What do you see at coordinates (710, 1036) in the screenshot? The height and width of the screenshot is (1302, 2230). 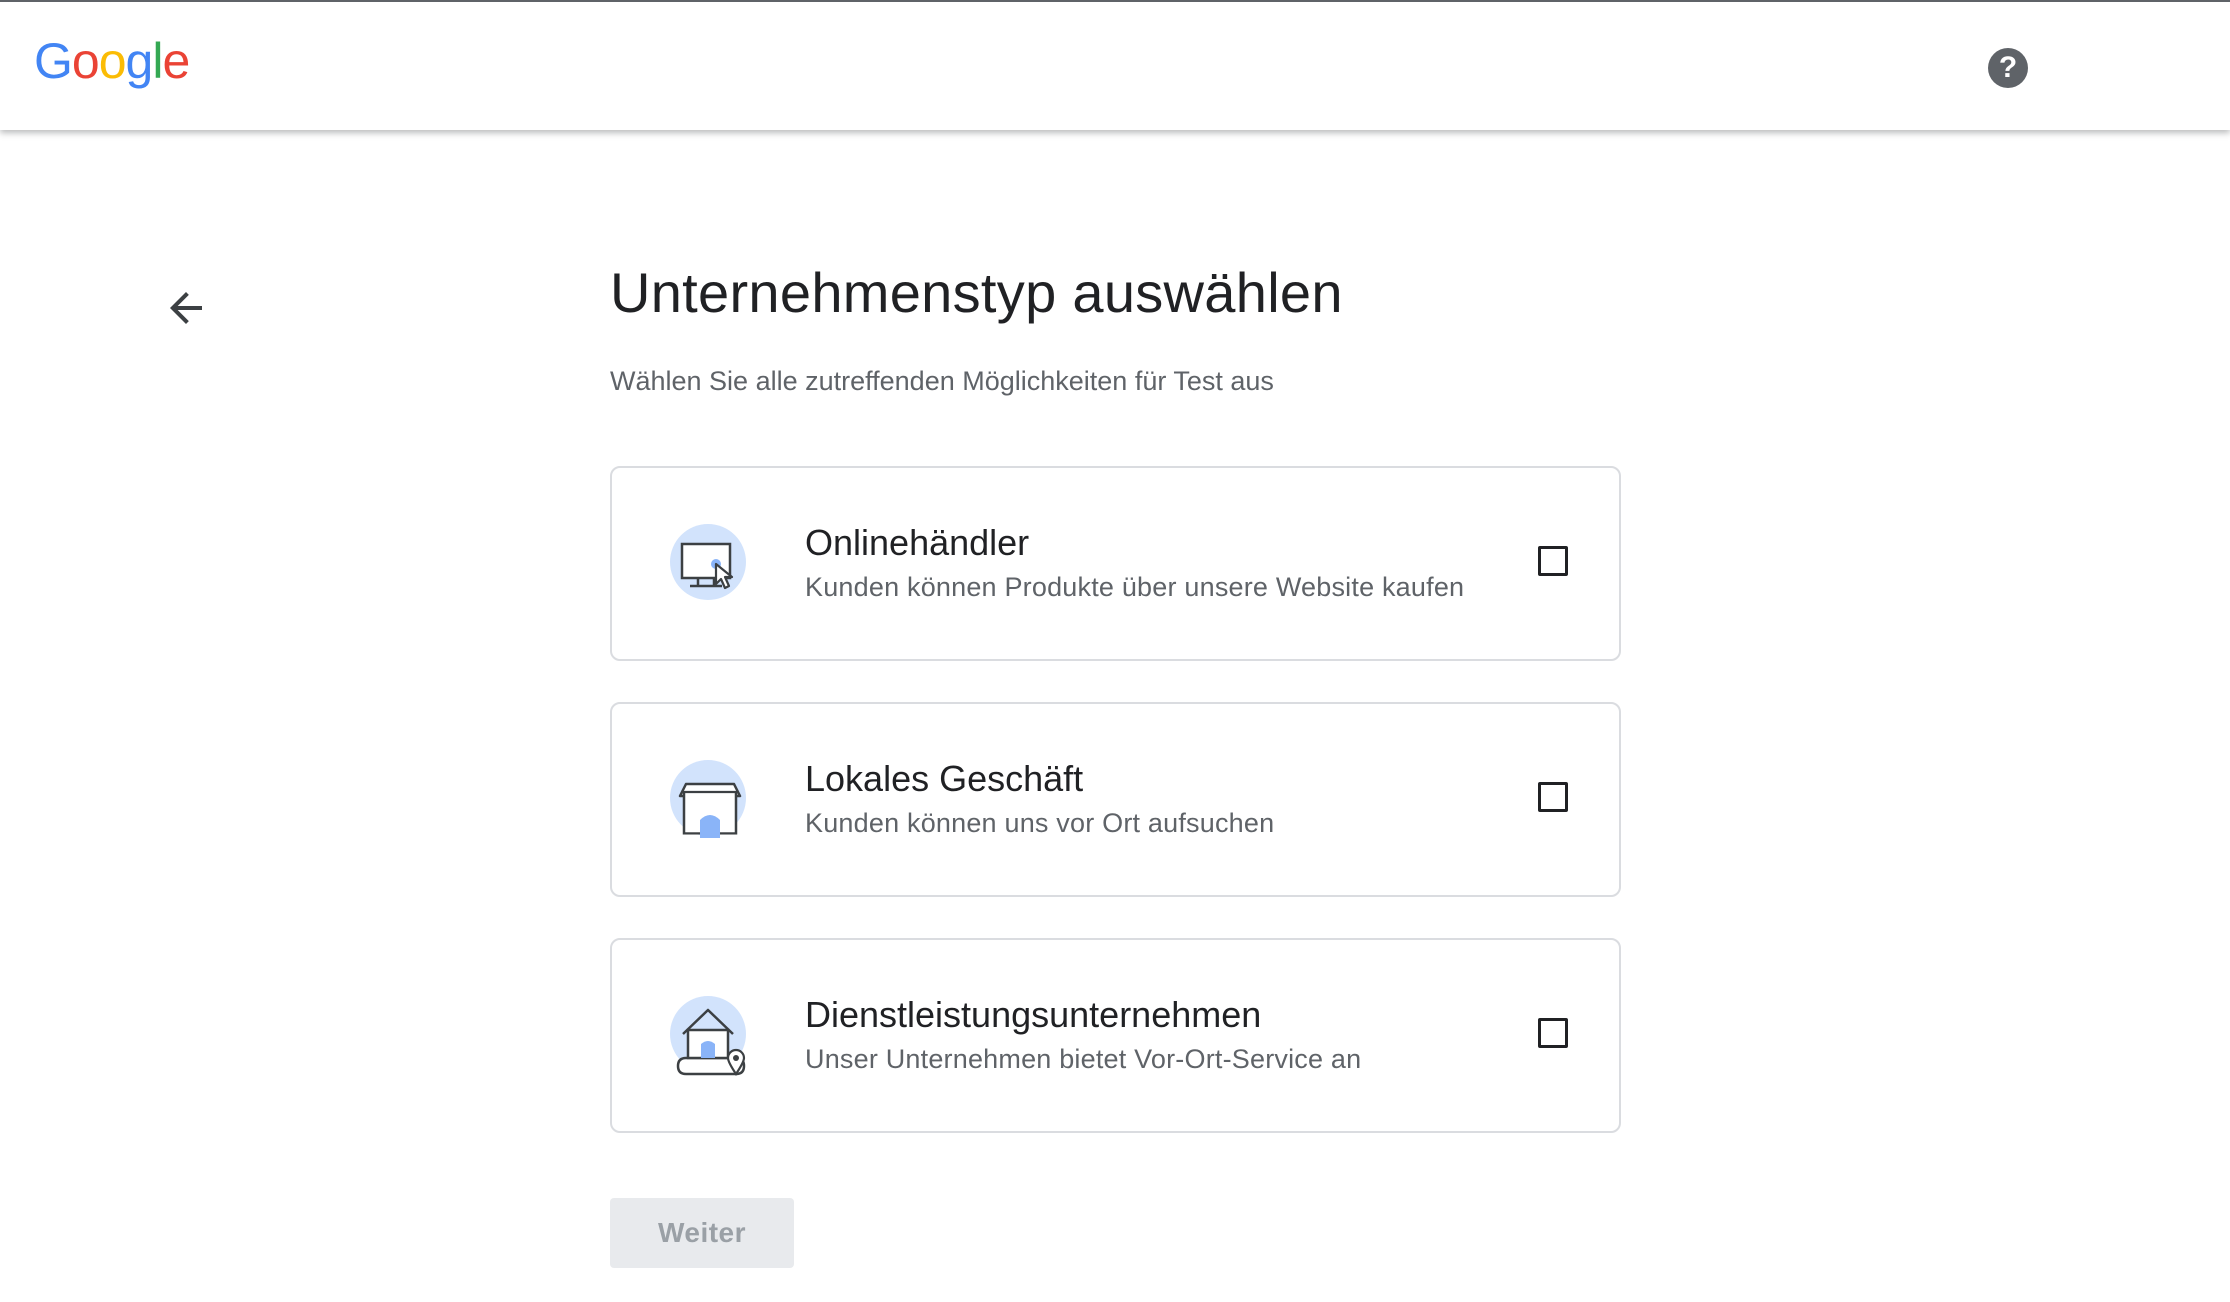 I see `house-location-icon` at bounding box center [710, 1036].